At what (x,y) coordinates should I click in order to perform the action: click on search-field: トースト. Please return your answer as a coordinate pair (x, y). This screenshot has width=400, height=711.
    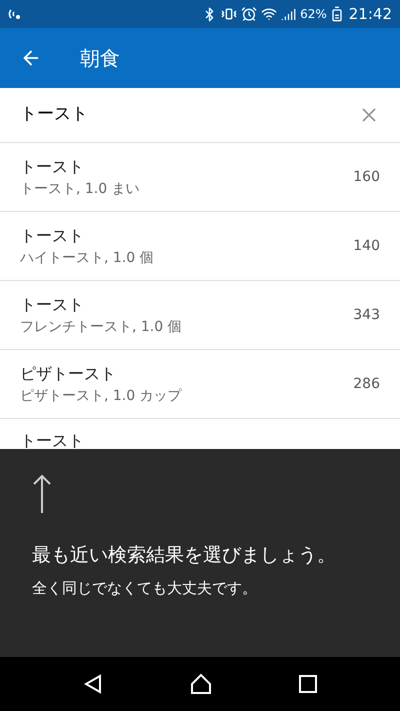
    Looking at the image, I should click on (200, 115).